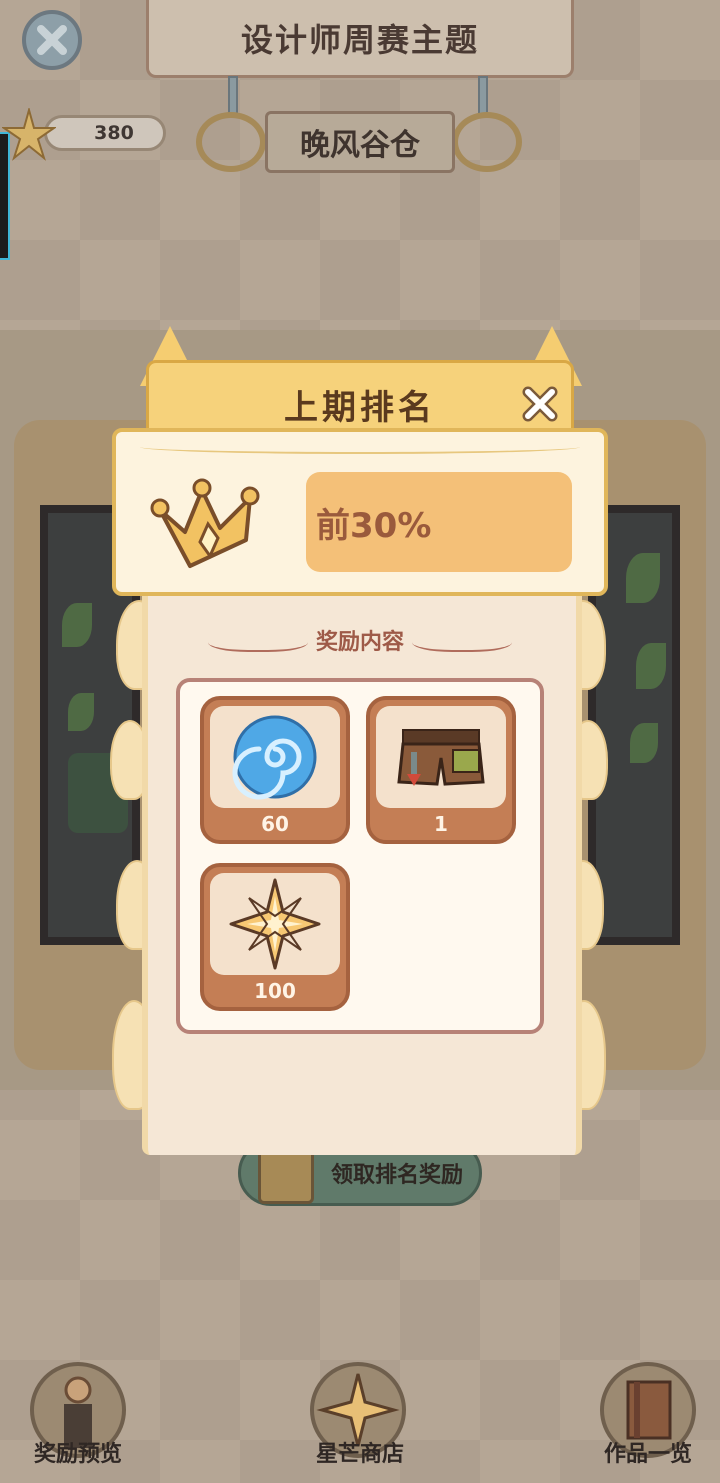 The image size is (720, 1483). I want to click on reward-section-title: 奖励内容, so click(360, 640).